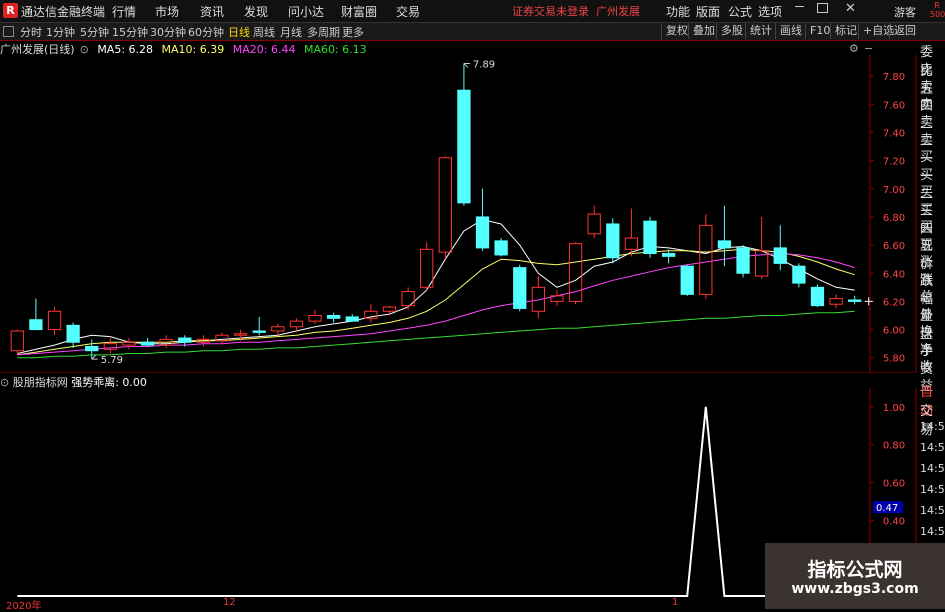  What do you see at coordinates (708, 11) in the screenshot?
I see `menu-banmian: 版面` at bounding box center [708, 11].